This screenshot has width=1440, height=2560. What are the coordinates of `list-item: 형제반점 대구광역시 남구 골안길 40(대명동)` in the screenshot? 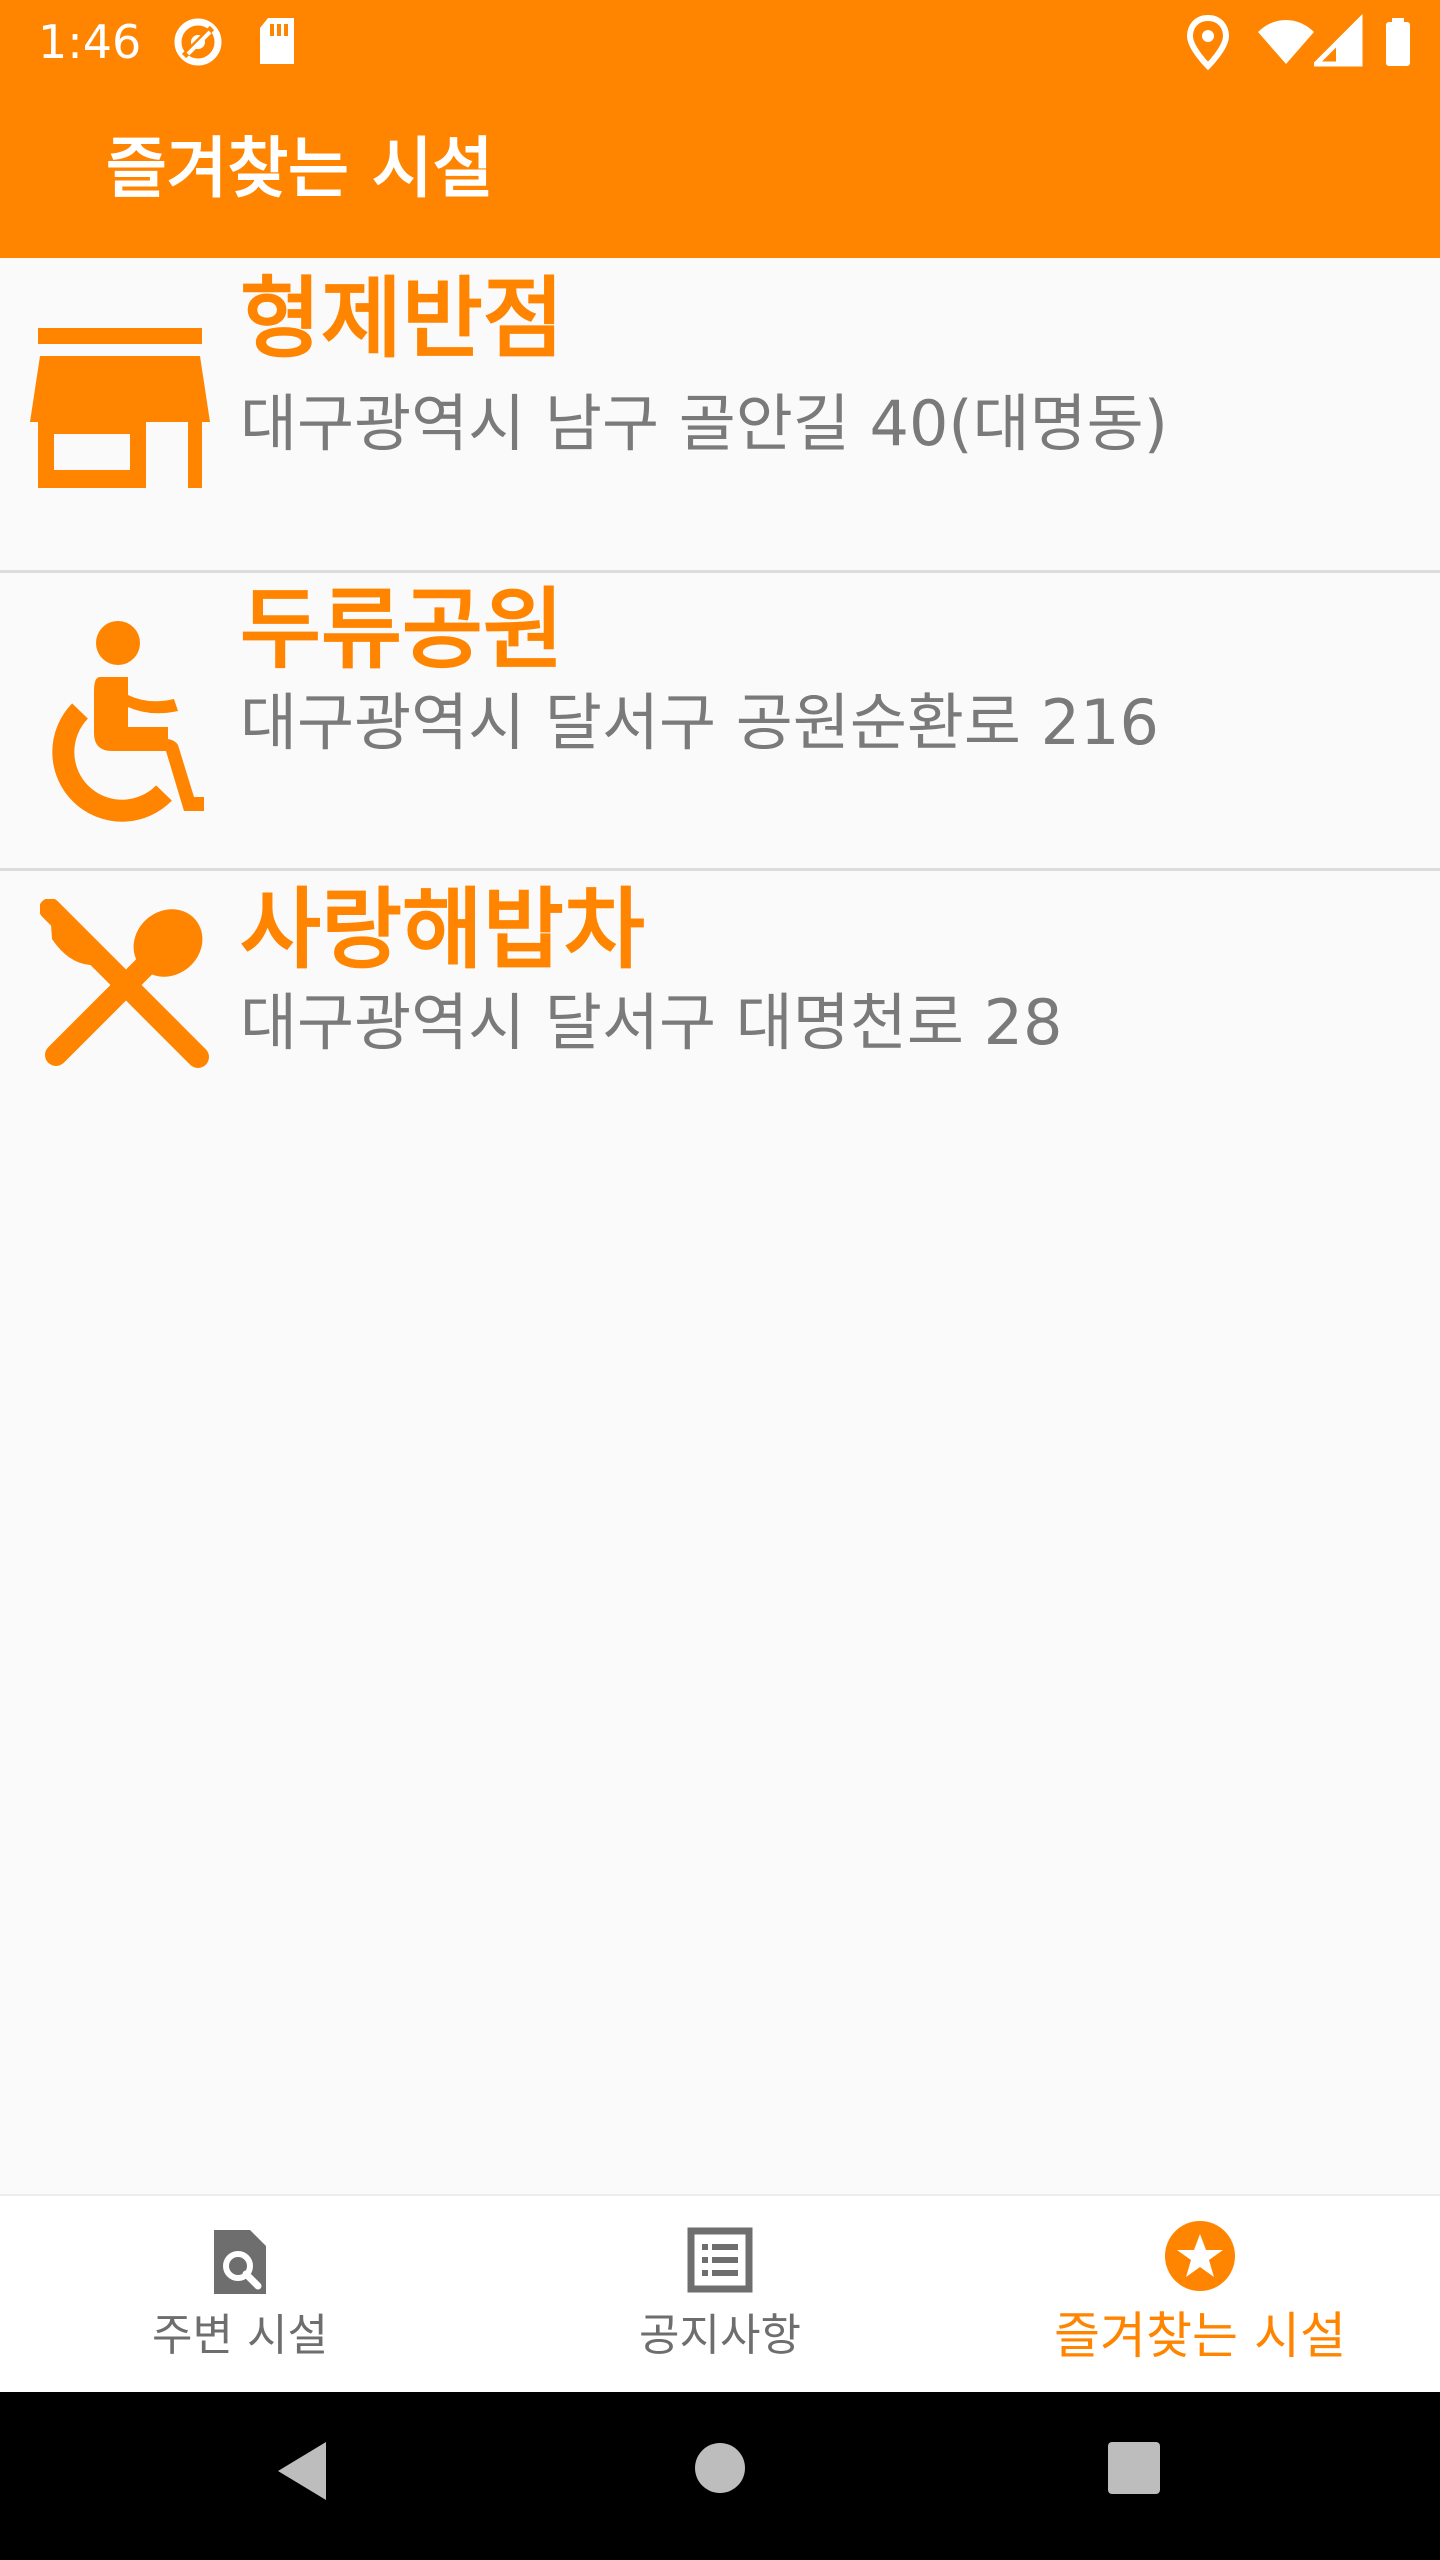 It's located at (720, 415).